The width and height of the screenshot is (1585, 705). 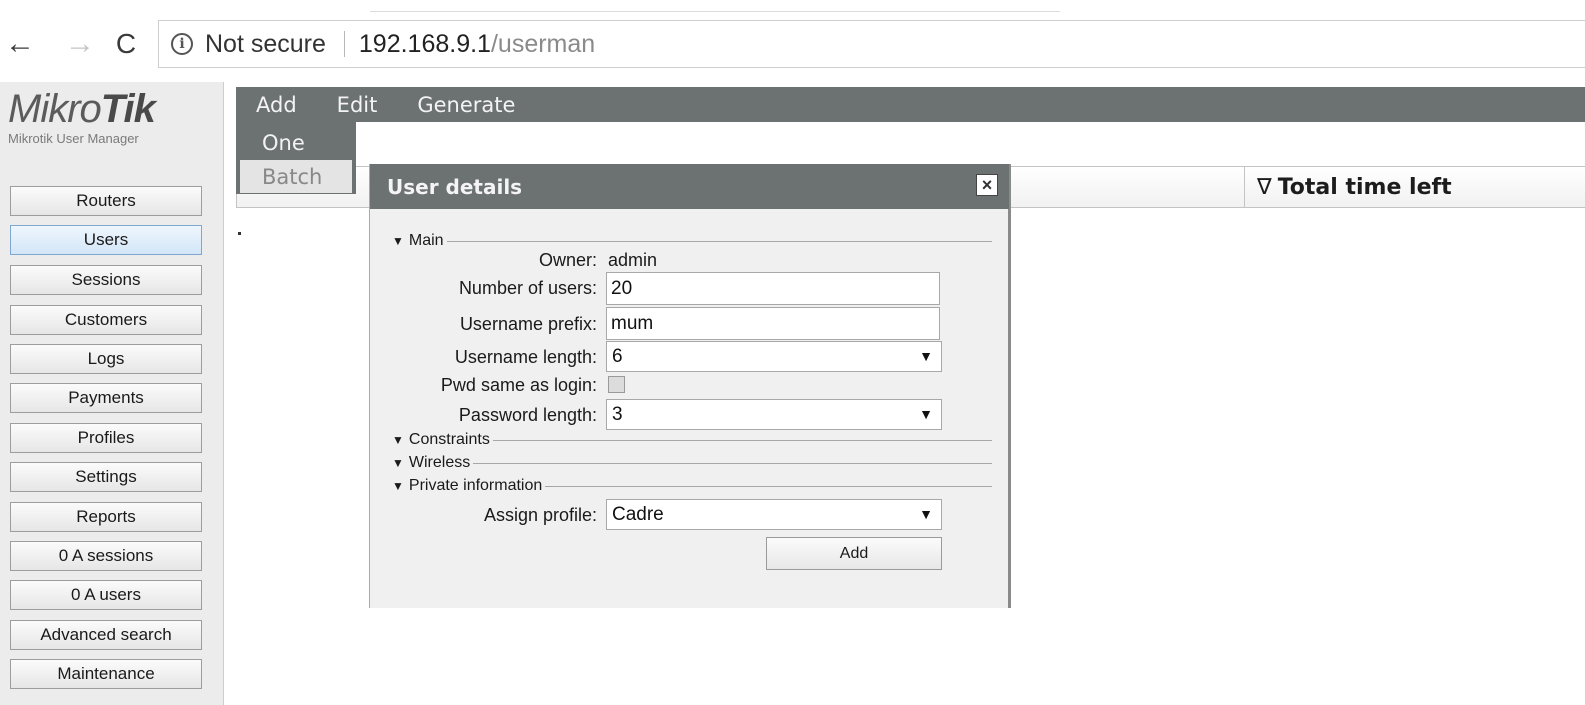 I want to click on url-host: 192.168.9.1, so click(x=424, y=43).